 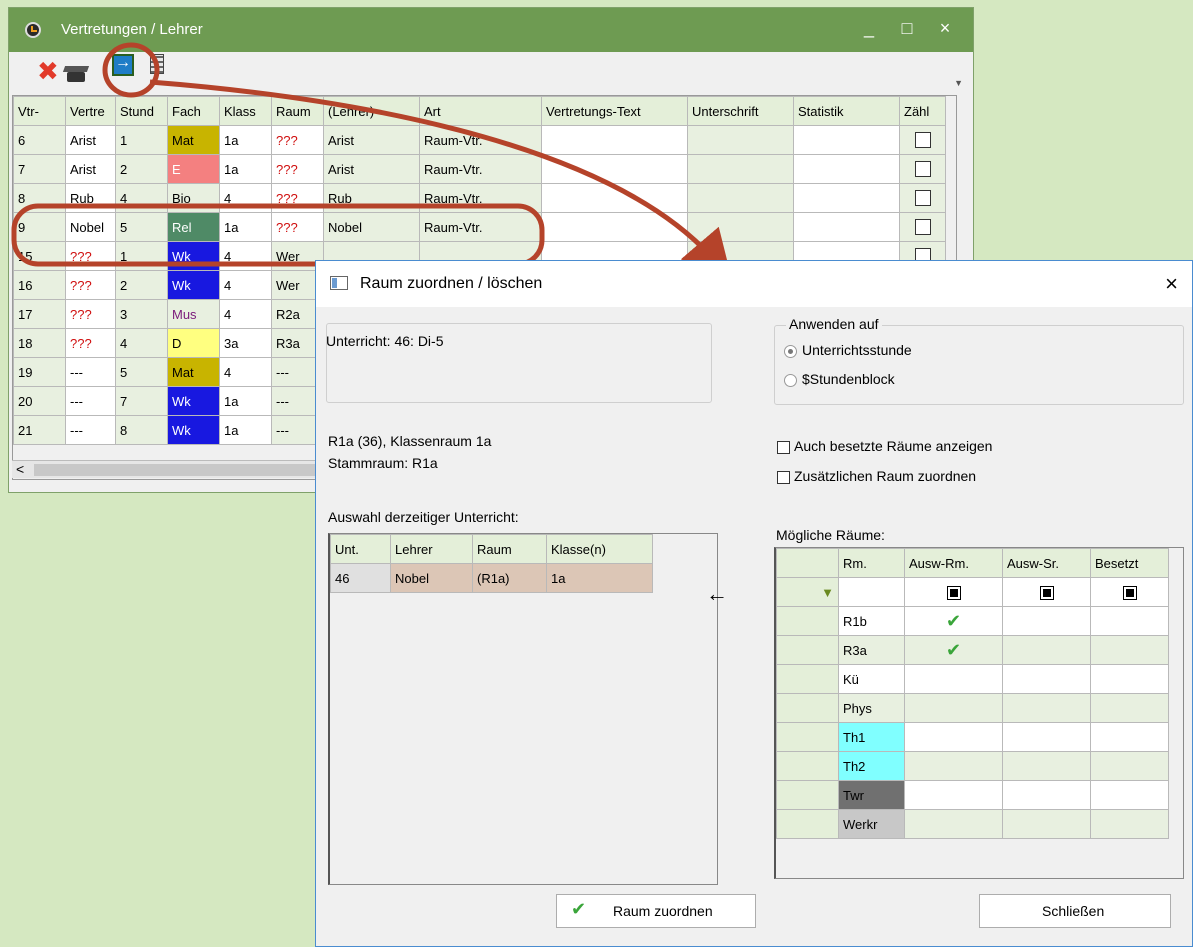 I want to click on cell-vtr: 17, so click(x=39, y=314).